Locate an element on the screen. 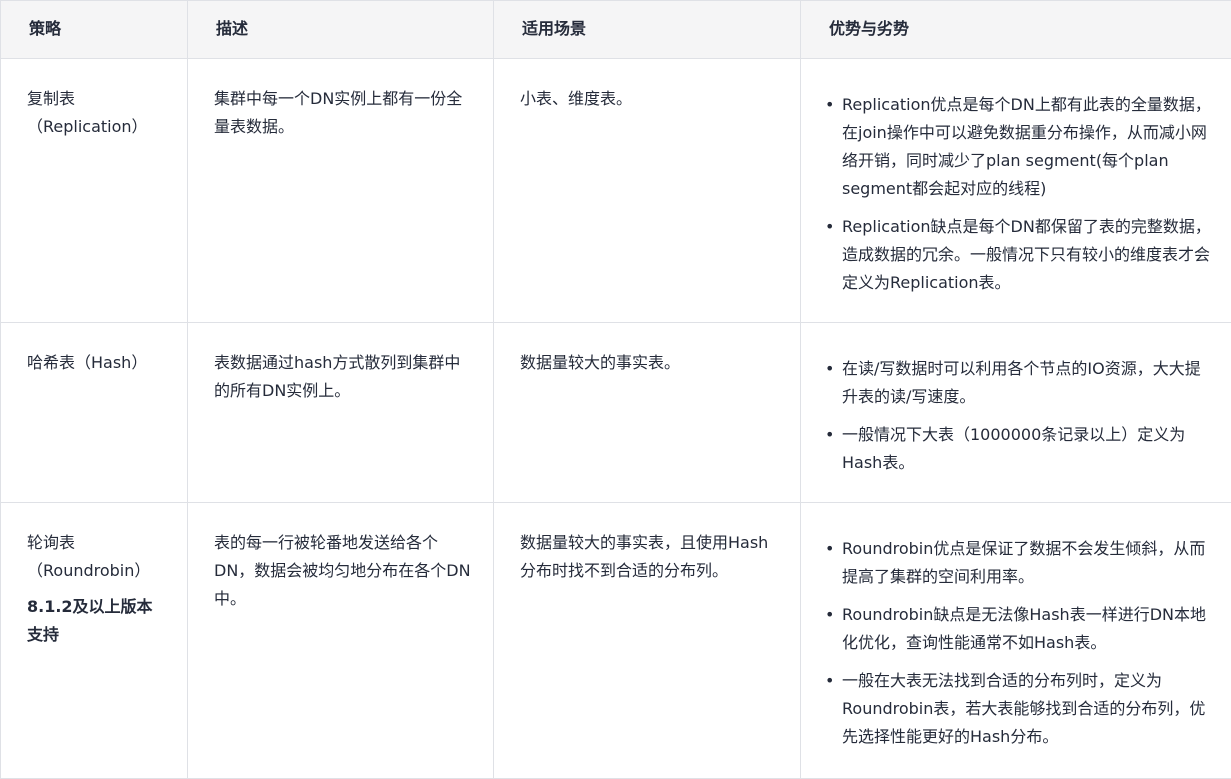 The image size is (1231, 779). description-cell: 集群中每一个DN实例上都有一份全量表数据。 is located at coordinates (341, 191).